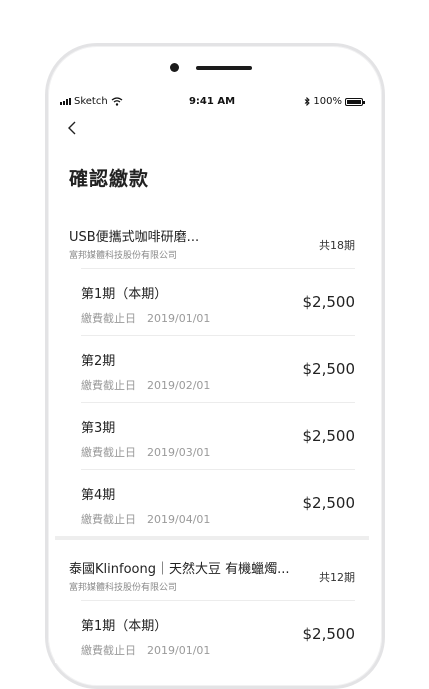 The height and width of the screenshot is (689, 429). I want to click on status-bar: Sketch 9:41 AM 100%, so click(212, 102).